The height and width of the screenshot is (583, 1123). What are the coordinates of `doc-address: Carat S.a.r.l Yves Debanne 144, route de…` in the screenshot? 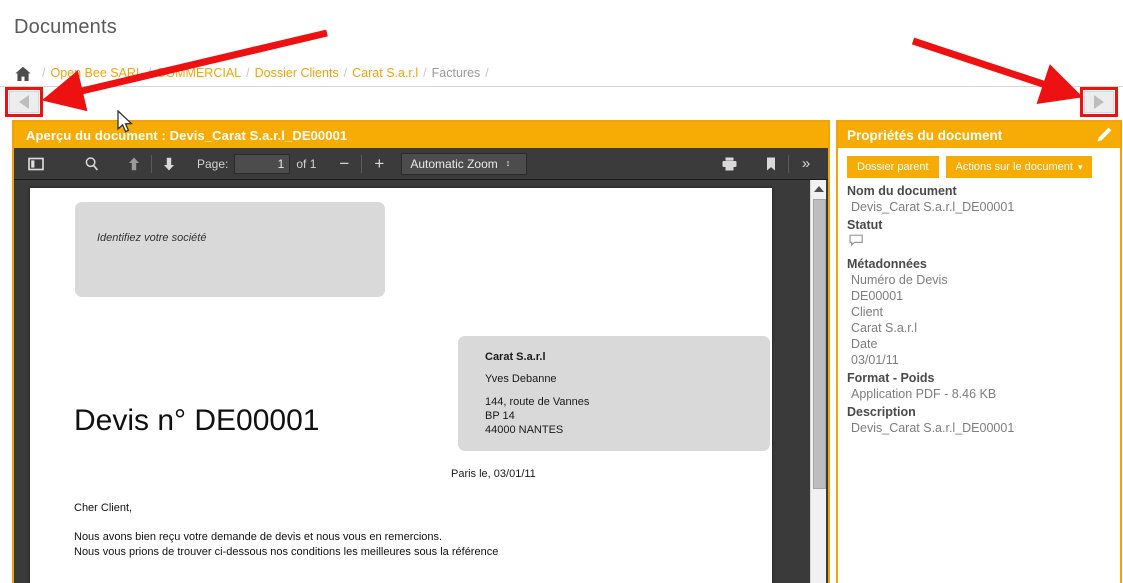 It's located at (537, 393).